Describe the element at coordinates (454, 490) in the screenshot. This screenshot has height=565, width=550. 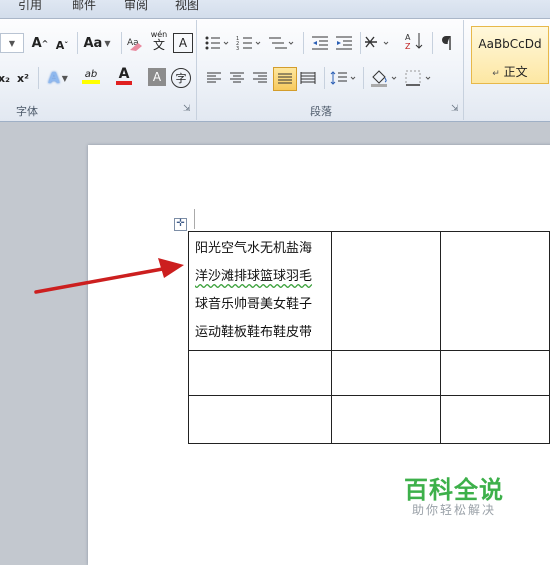
I see `watermark-title: 百科全说` at that location.